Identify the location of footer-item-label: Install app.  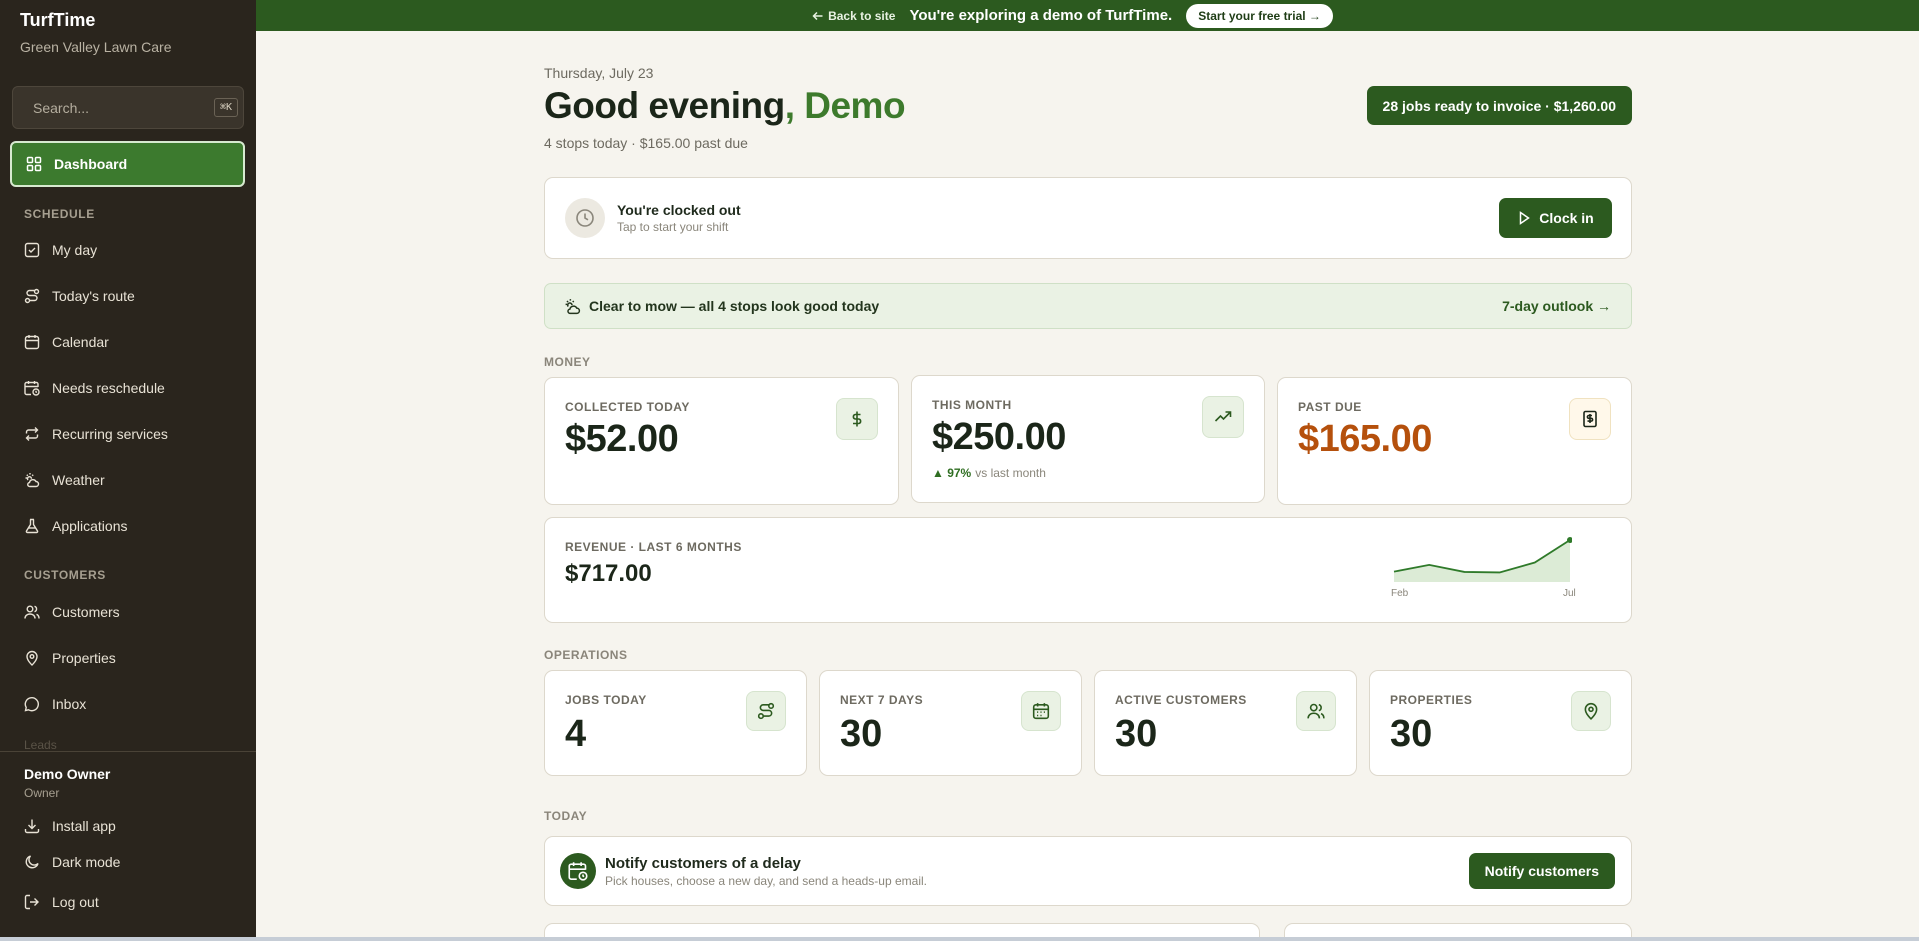
(84, 826).